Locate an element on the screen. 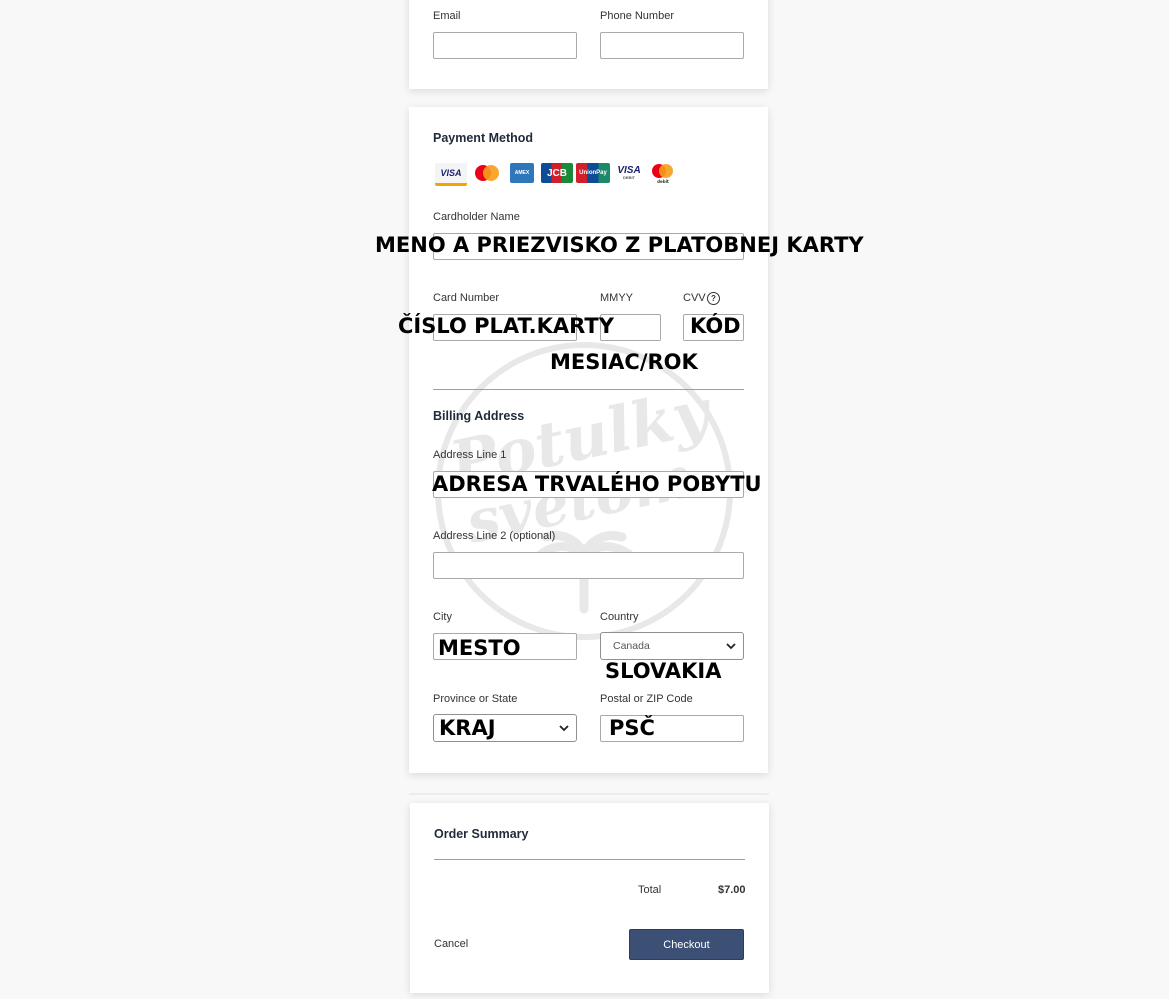 The width and height of the screenshot is (1169, 999). help-icon: ? is located at coordinates (713, 298).